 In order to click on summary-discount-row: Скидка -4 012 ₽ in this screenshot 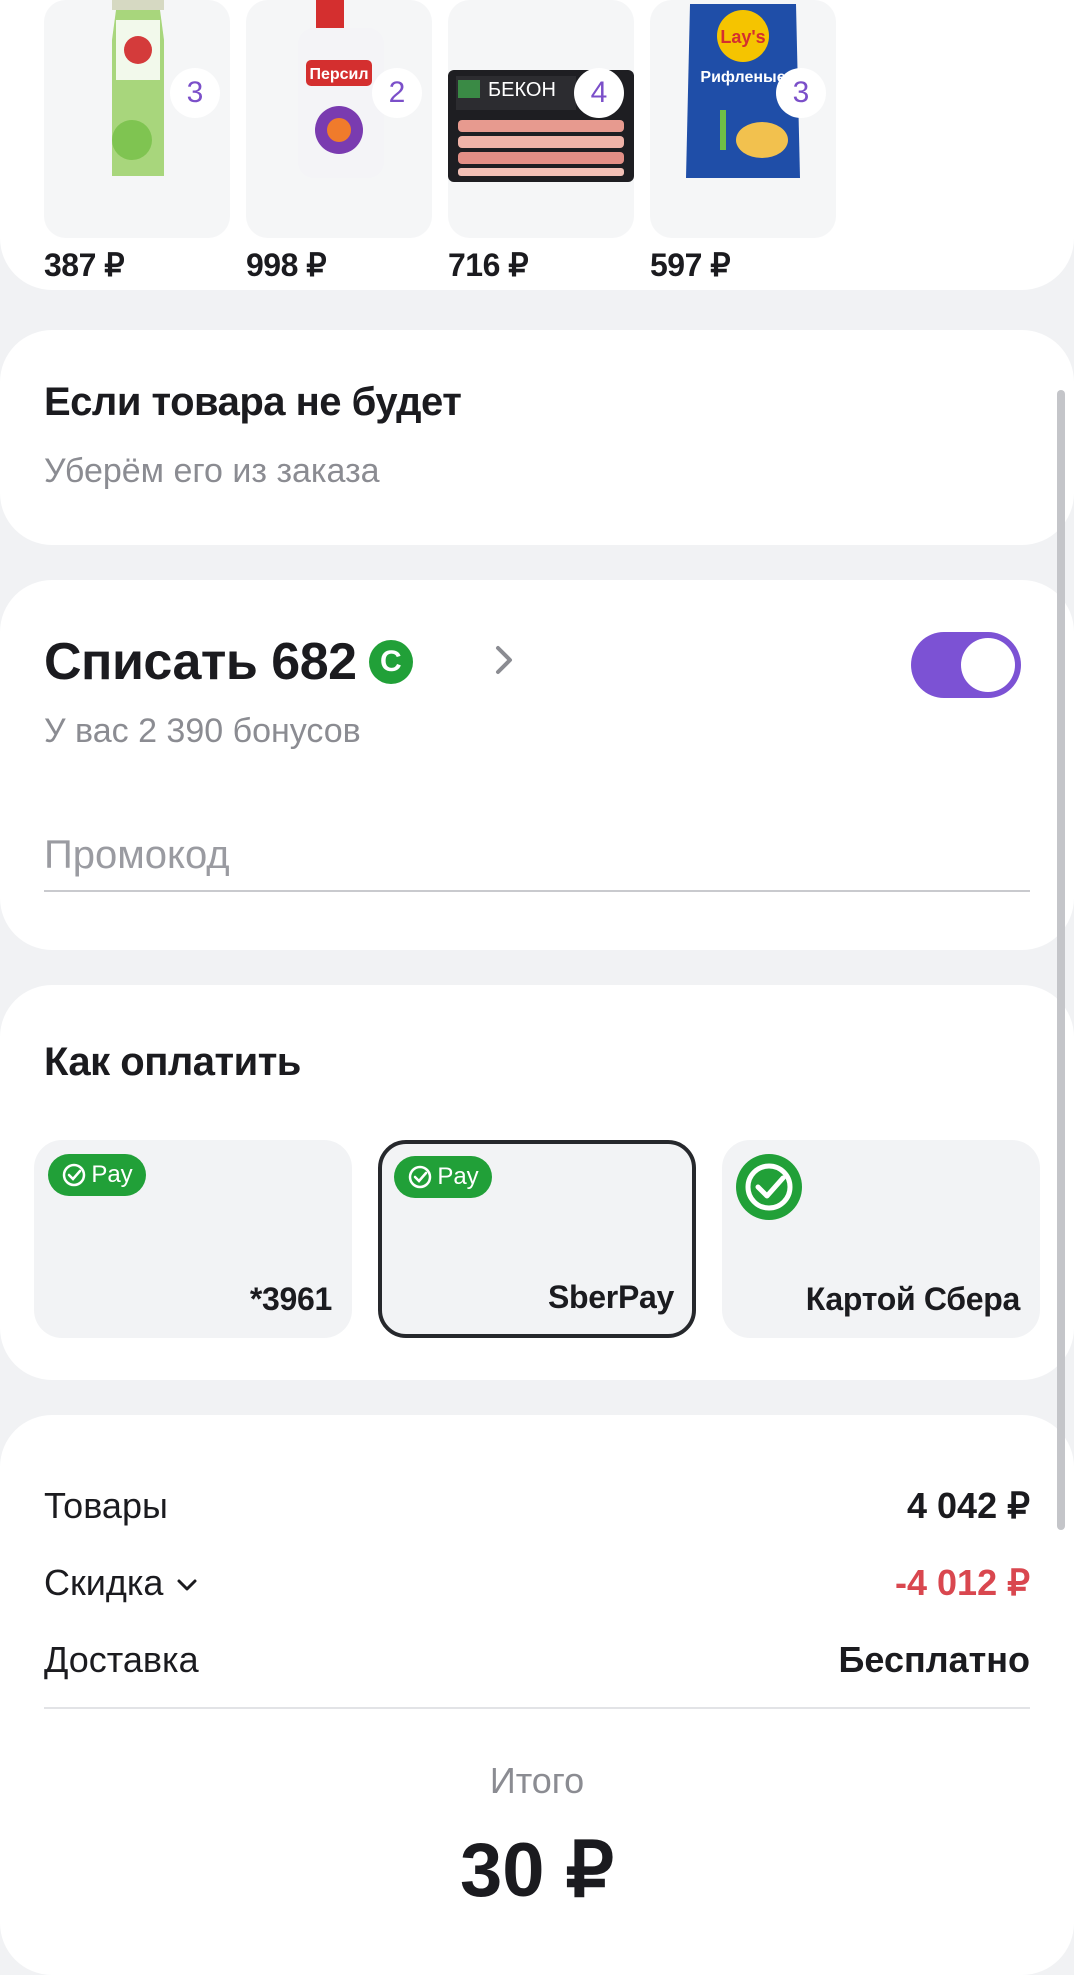, I will do `click(537, 1587)`.